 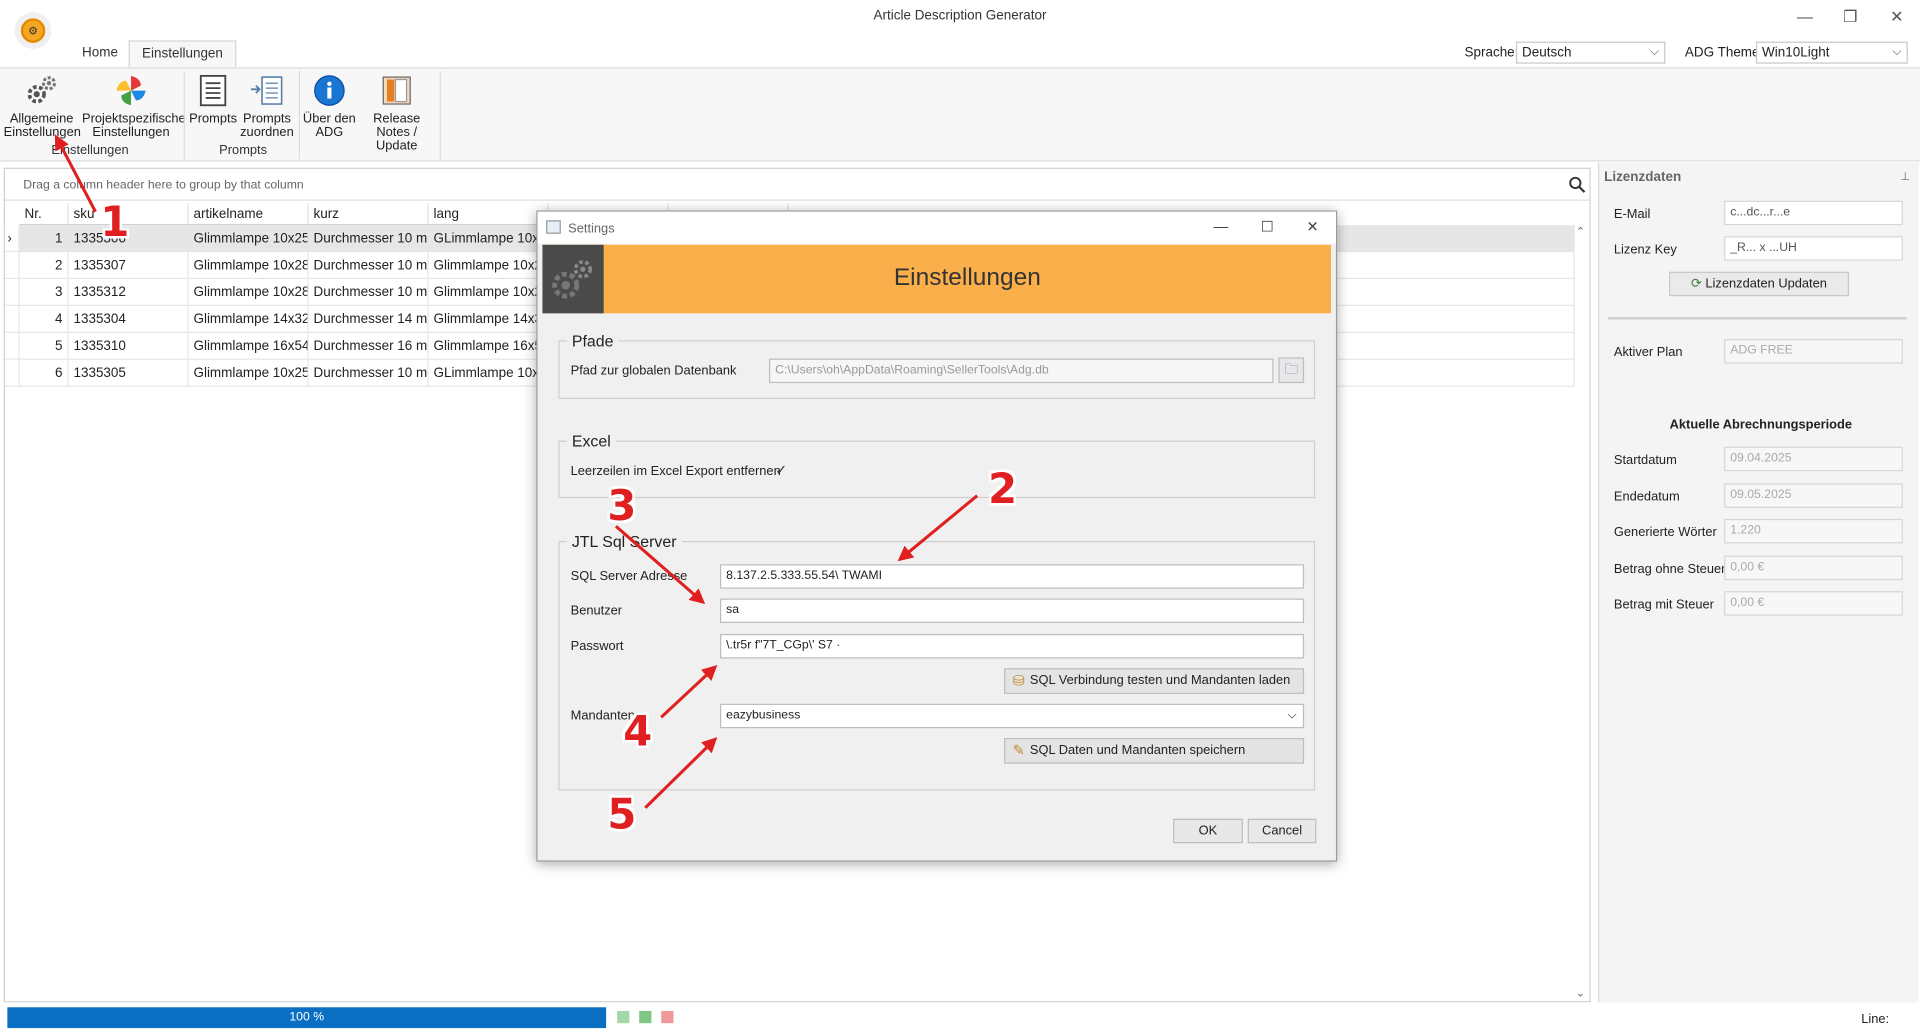 I want to click on annotation-number-2: 2, so click(x=1003, y=490).